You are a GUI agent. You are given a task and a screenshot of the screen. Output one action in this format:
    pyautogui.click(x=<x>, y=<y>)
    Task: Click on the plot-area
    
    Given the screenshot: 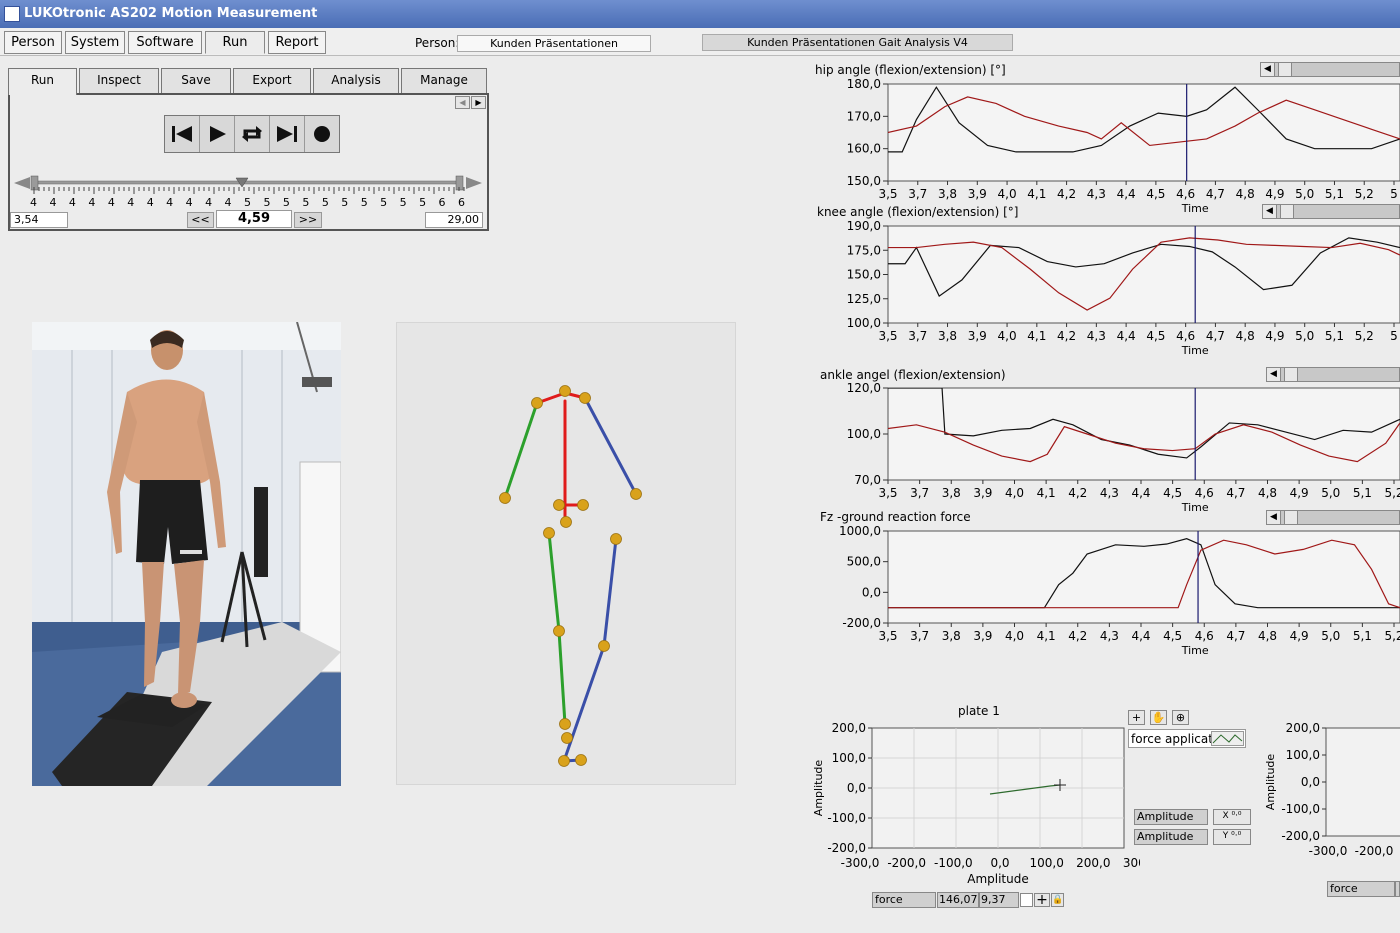 What is the action you would take?
    pyautogui.click(x=1143, y=577)
    